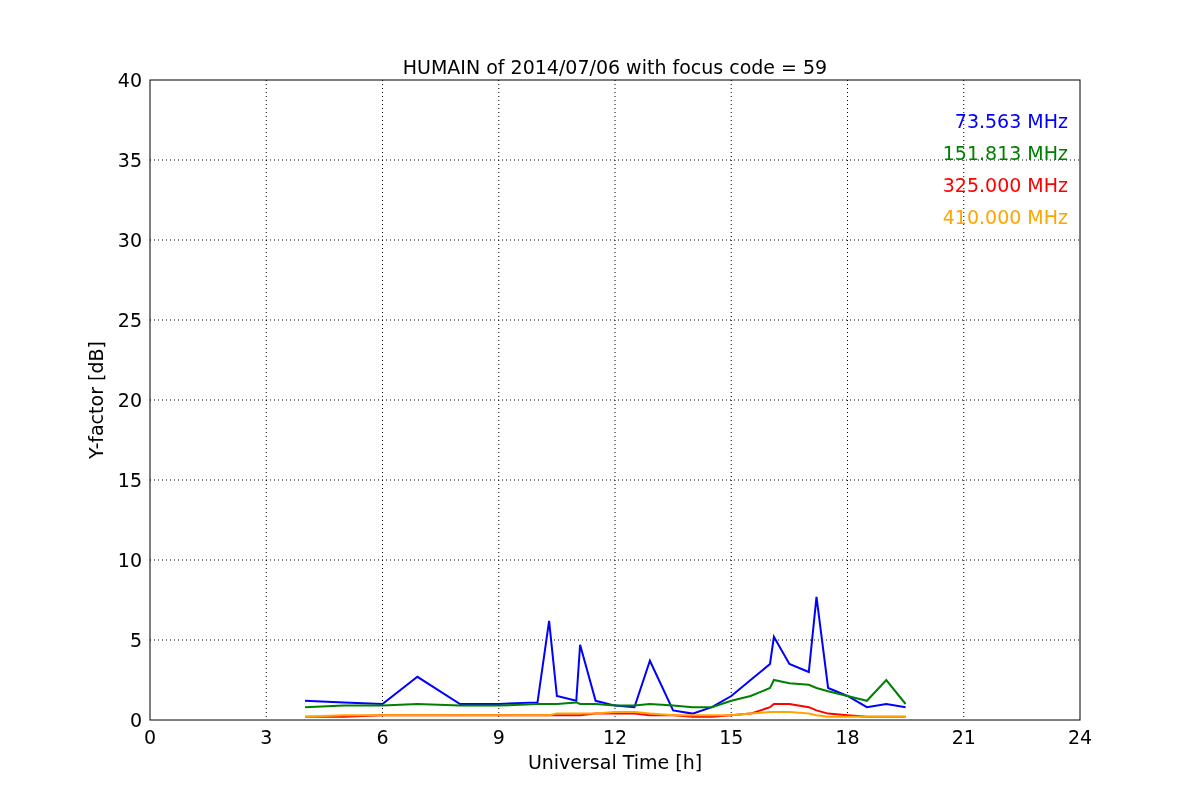  What do you see at coordinates (129, 400) in the screenshot?
I see `y-tick-label: 20` at bounding box center [129, 400].